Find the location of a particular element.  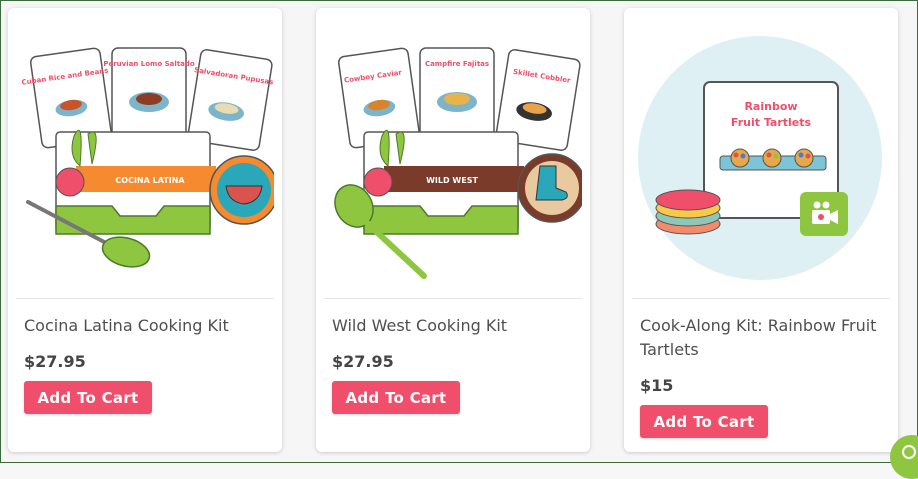

product-title: Wild West Cooking Kit is located at coordinates (452, 326).